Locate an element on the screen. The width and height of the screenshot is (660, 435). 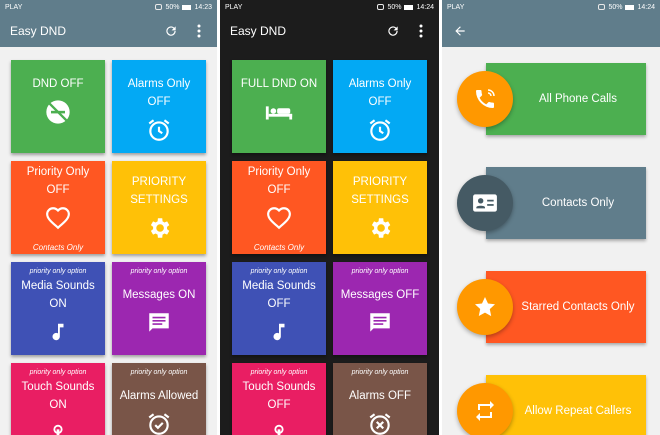
bed-icon is located at coordinates (279, 112).